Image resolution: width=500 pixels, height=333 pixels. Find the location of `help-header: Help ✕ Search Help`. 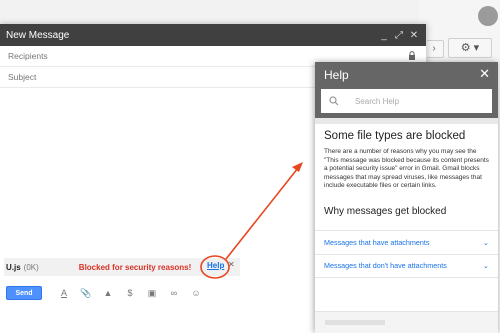

help-header: Help ✕ Search Help is located at coordinates (406, 90).